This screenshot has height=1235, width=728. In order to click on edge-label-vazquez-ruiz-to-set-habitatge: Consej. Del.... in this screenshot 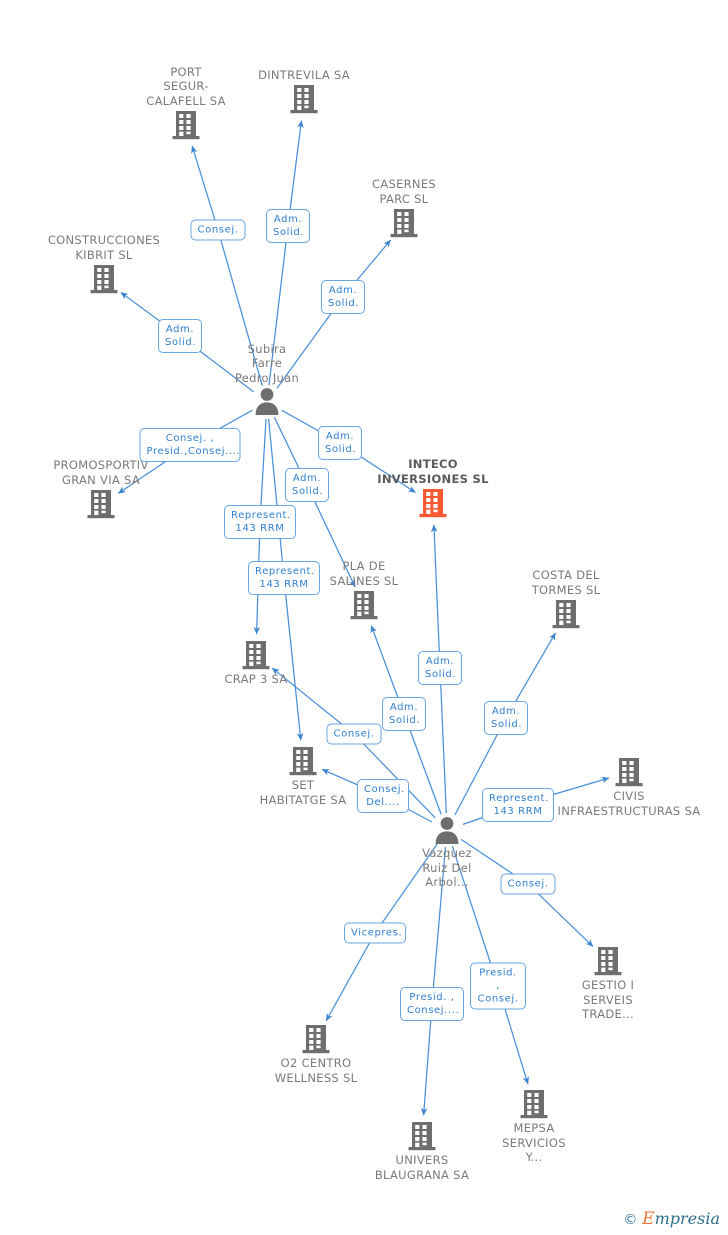, I will do `click(383, 796)`.